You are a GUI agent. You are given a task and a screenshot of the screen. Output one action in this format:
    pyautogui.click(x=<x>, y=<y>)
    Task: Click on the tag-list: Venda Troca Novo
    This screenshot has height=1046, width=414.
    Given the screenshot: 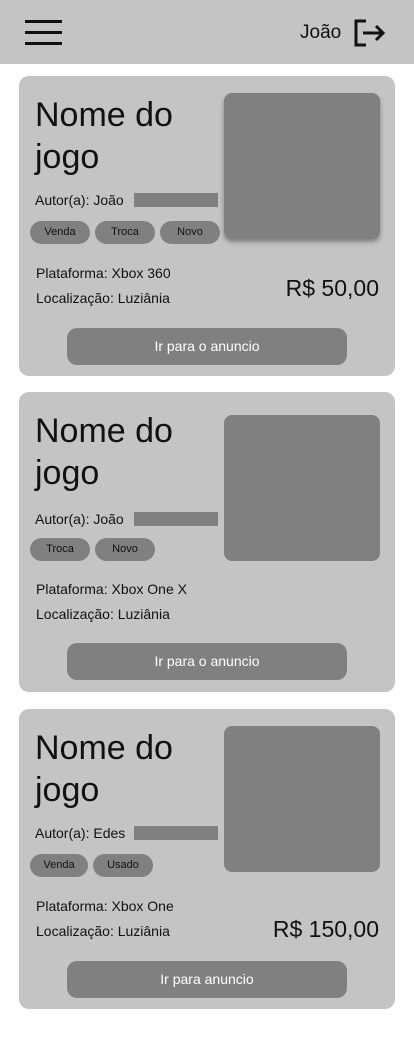 What is the action you would take?
    pyautogui.click(x=125, y=232)
    